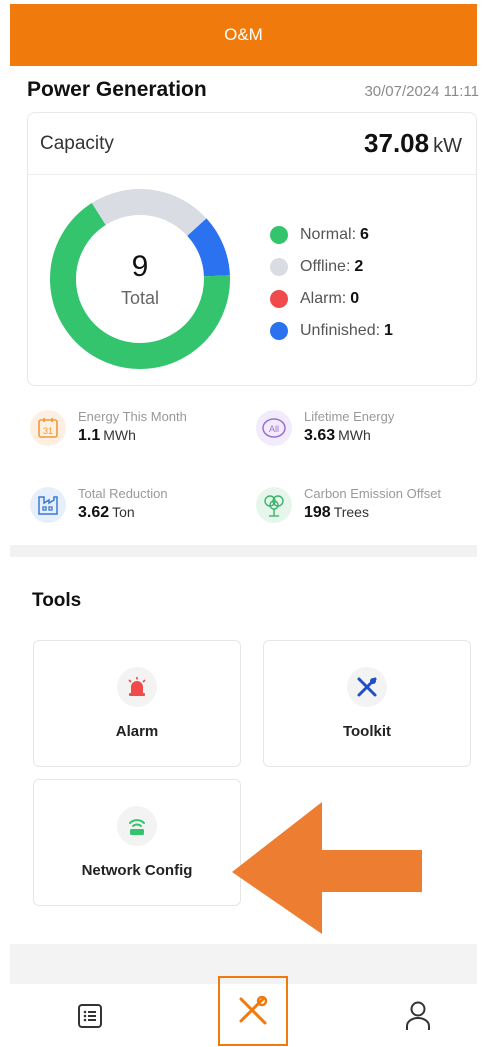 Image resolution: width=487 pixels, height=1047 pixels. I want to click on legend-offline-value: 2, so click(359, 266).